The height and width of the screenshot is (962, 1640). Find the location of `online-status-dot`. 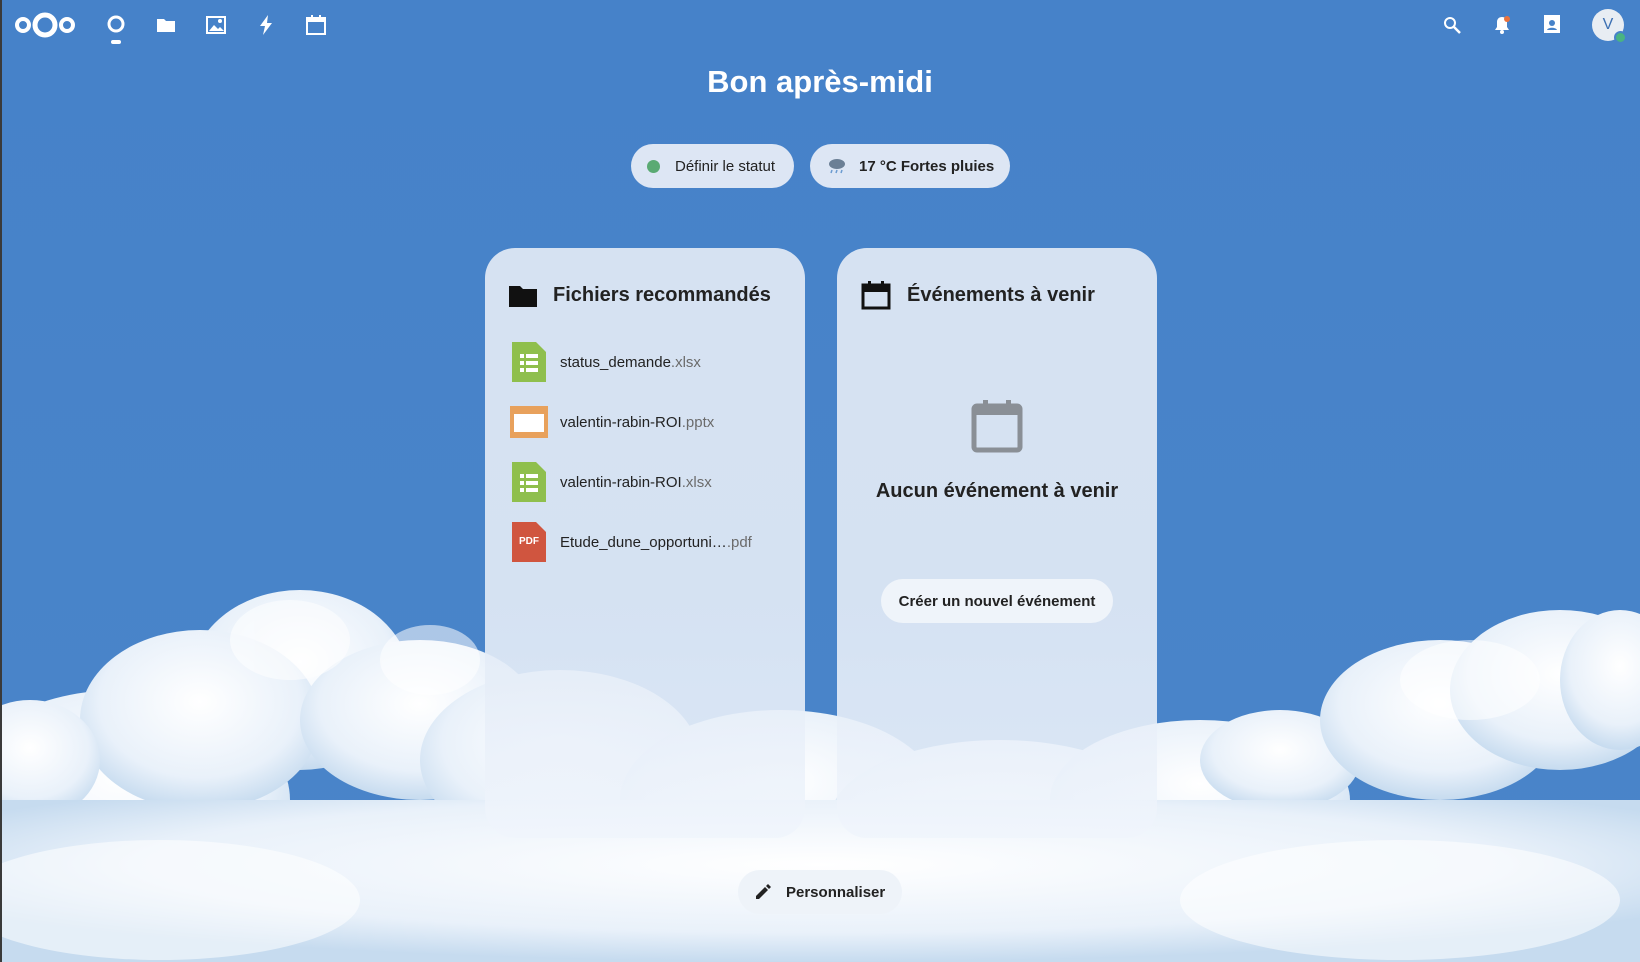

online-status-dot is located at coordinates (1620, 37).